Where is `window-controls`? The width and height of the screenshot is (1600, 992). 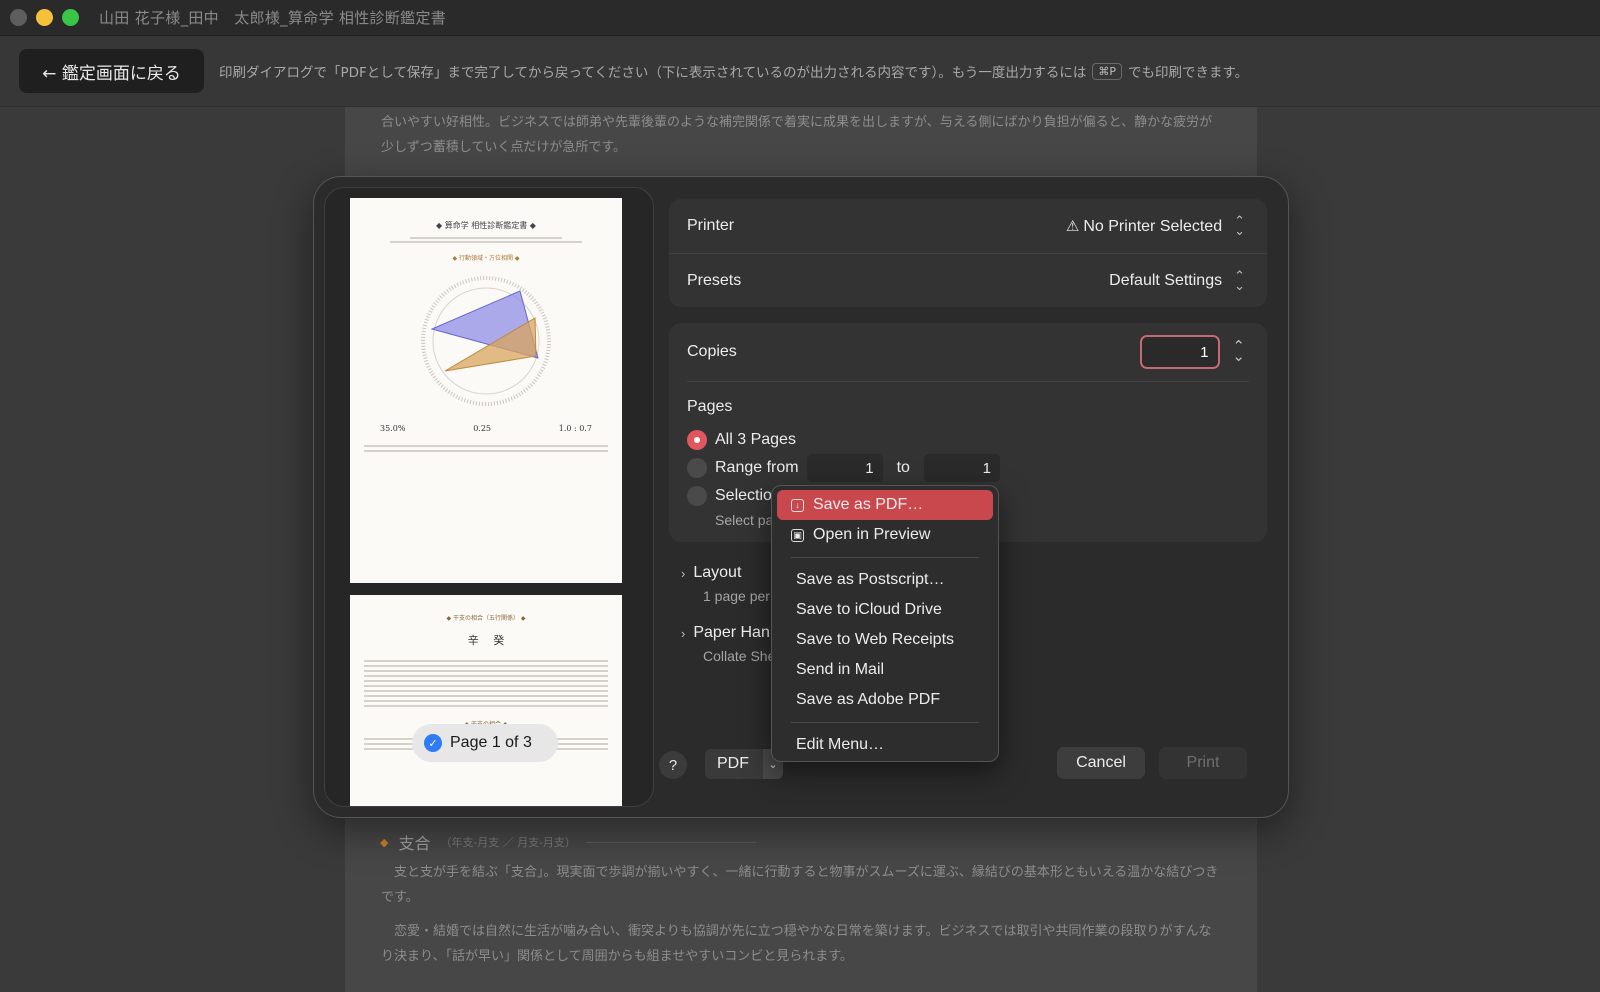
window-controls is located at coordinates (44, 17).